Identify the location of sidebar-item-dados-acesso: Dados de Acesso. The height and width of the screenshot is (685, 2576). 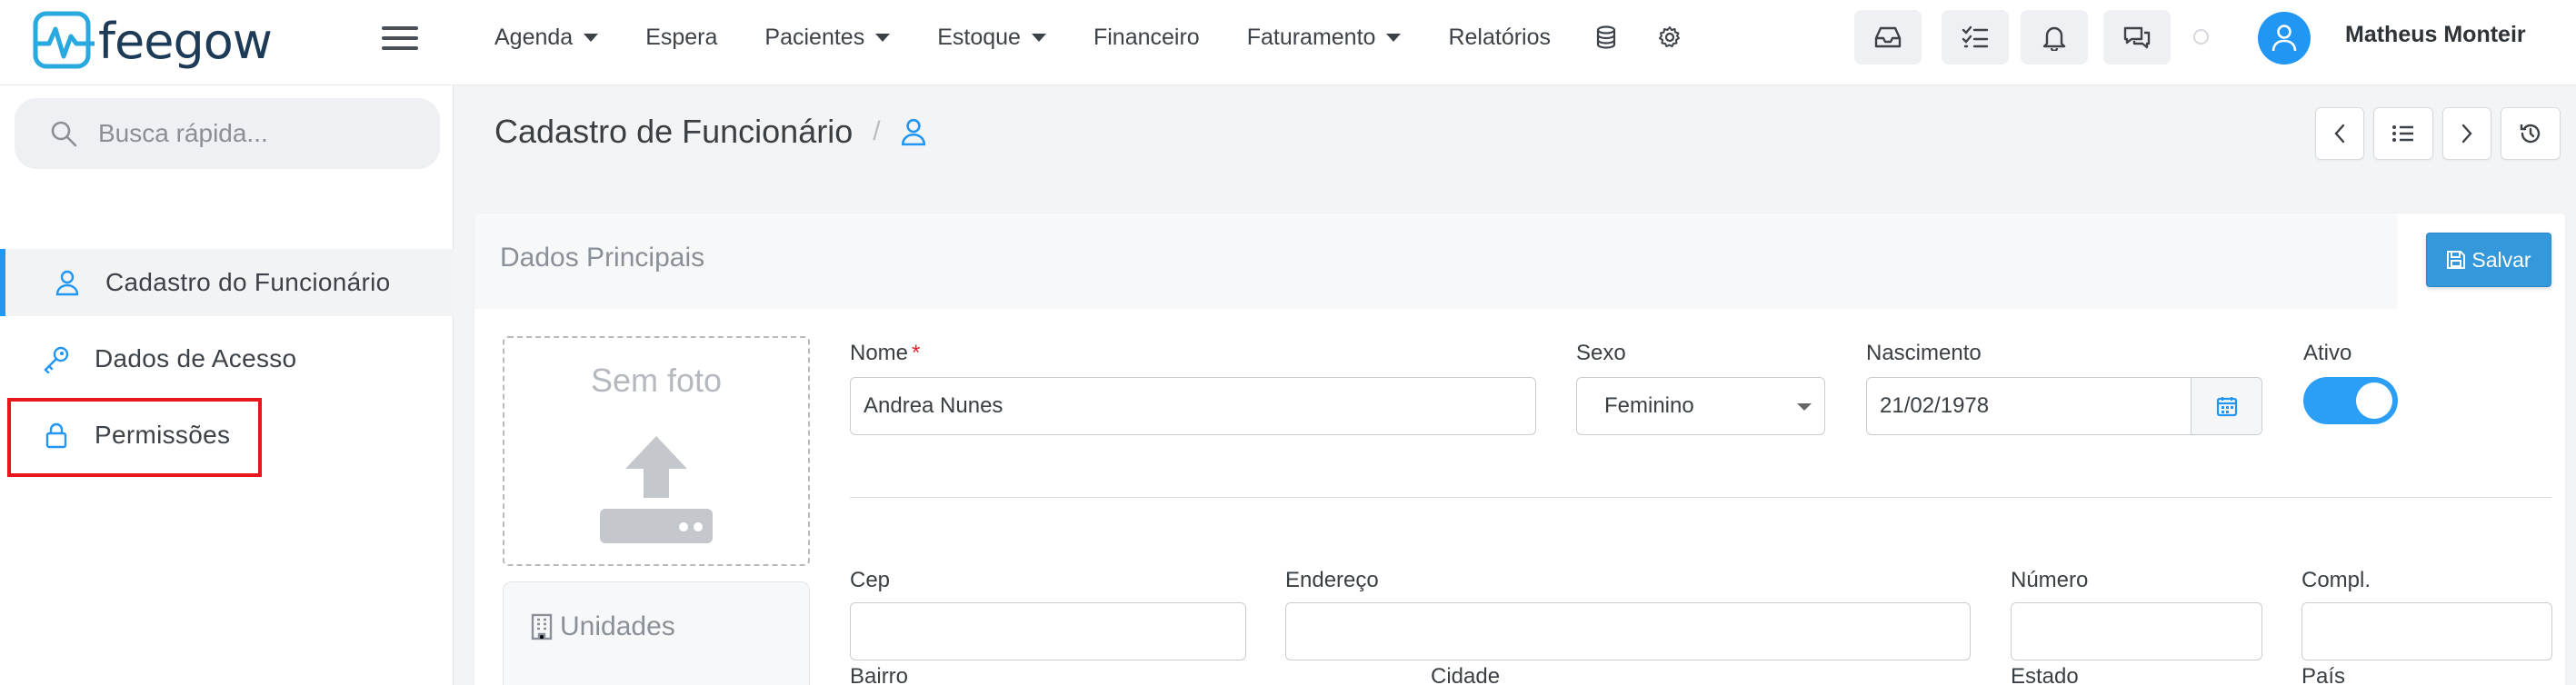
(227, 358).